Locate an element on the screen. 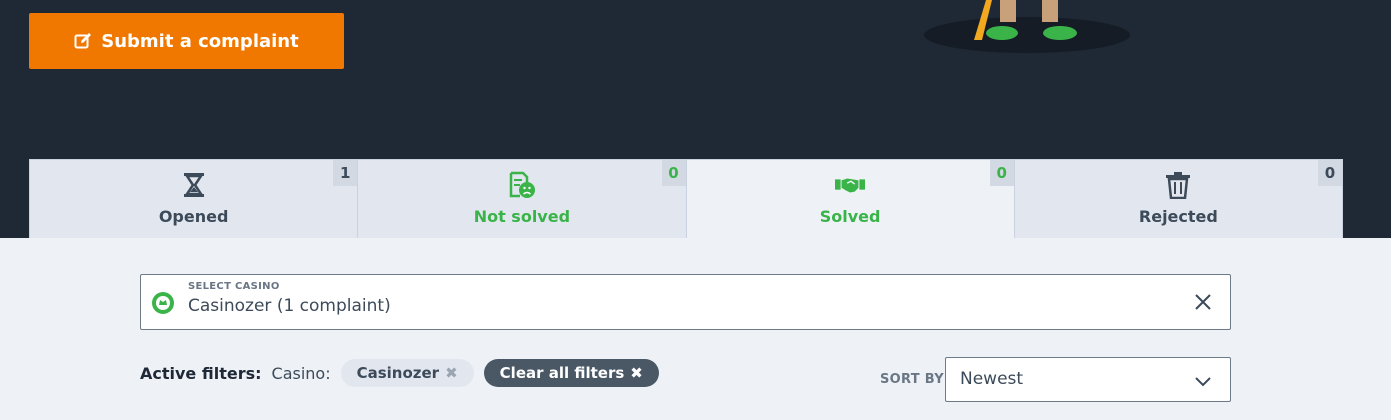 This screenshot has width=1391, height=420. sort-select-value: Newest is located at coordinates (992, 379).